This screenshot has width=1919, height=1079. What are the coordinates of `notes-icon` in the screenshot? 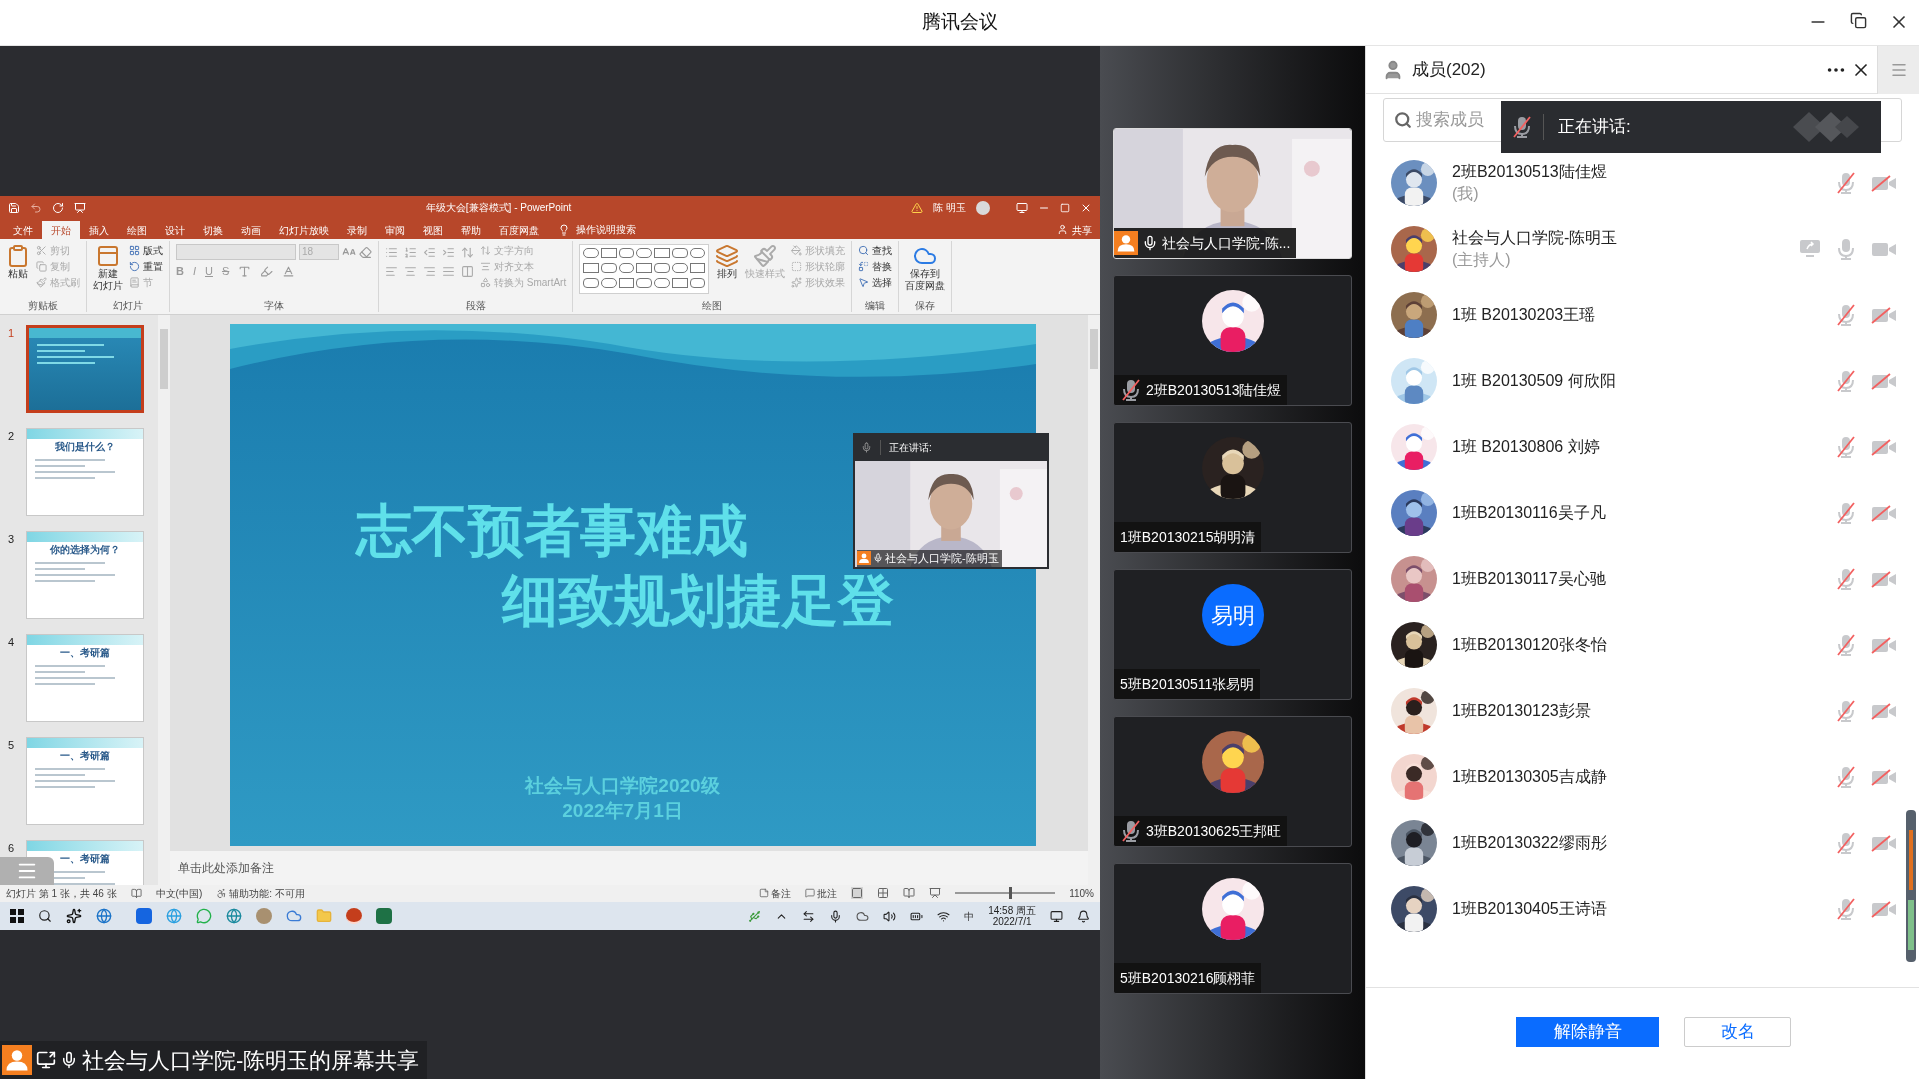 It's located at (764, 893).